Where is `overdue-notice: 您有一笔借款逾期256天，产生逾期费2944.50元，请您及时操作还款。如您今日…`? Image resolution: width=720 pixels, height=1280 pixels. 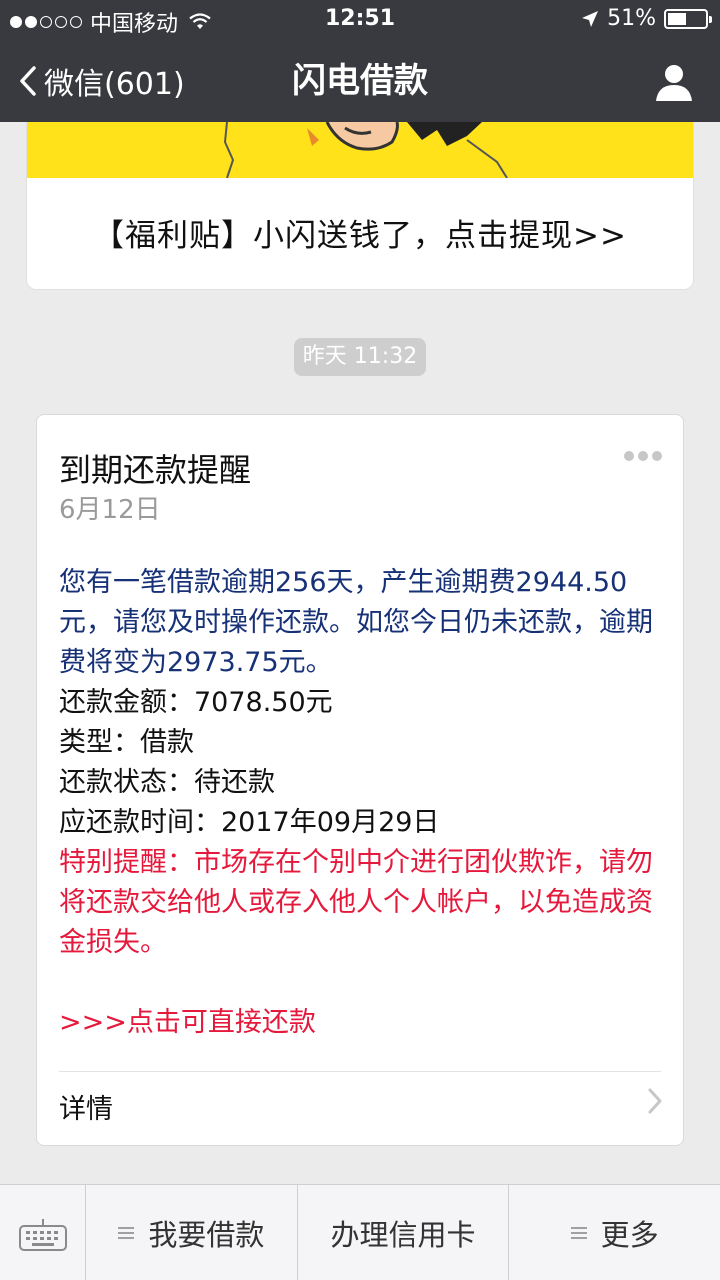
overdue-notice: 您有一笔借款逾期256天，产生逾期费2944.50元，请您及时操作还款。如您今日… is located at coordinates (356, 622).